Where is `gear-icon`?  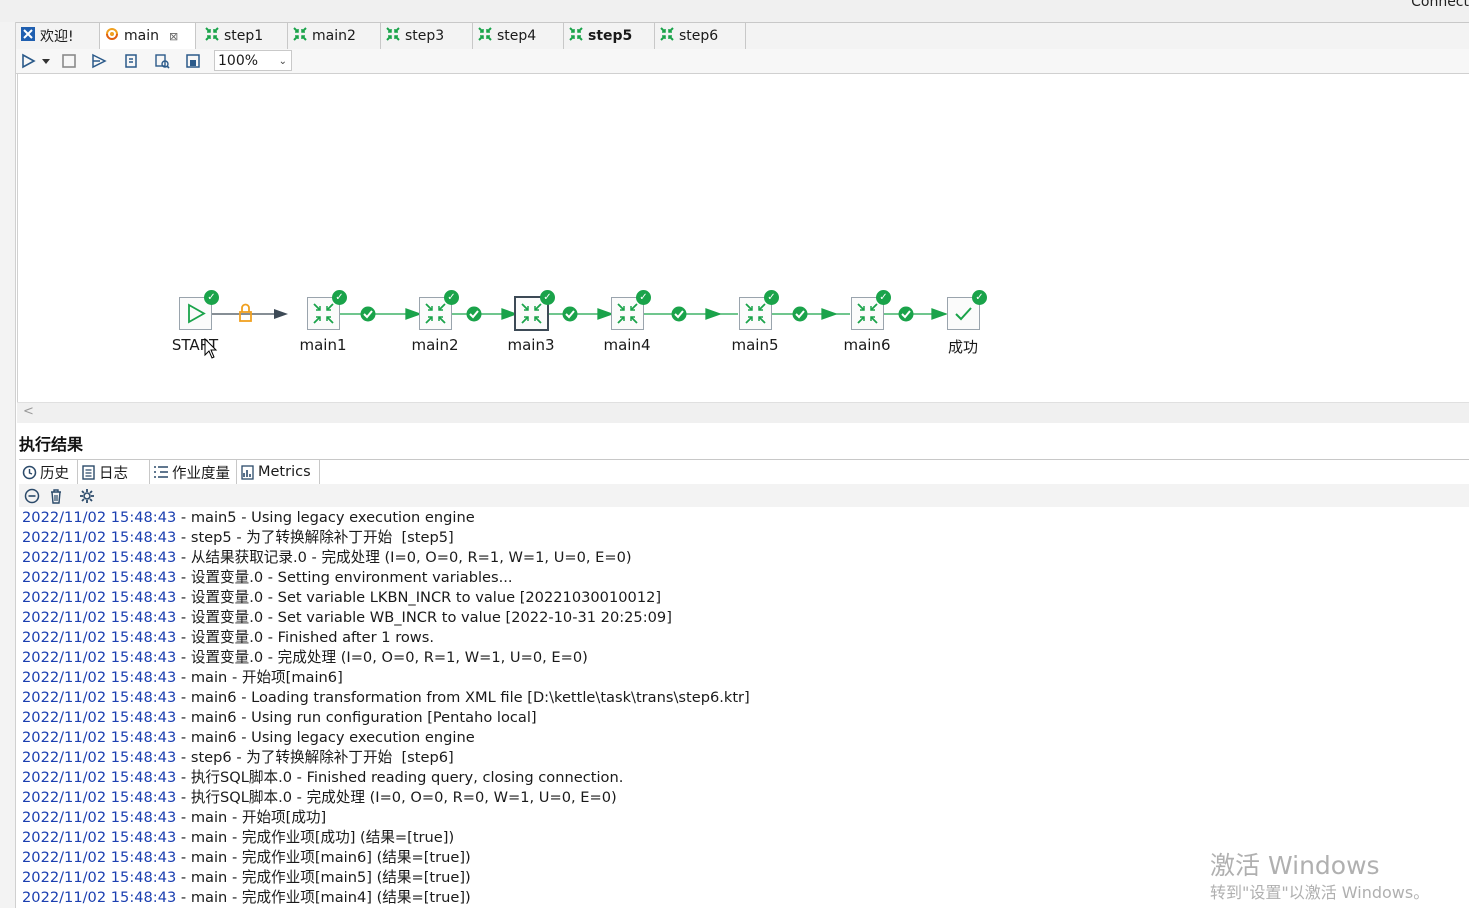
gear-icon is located at coordinates (87, 496).